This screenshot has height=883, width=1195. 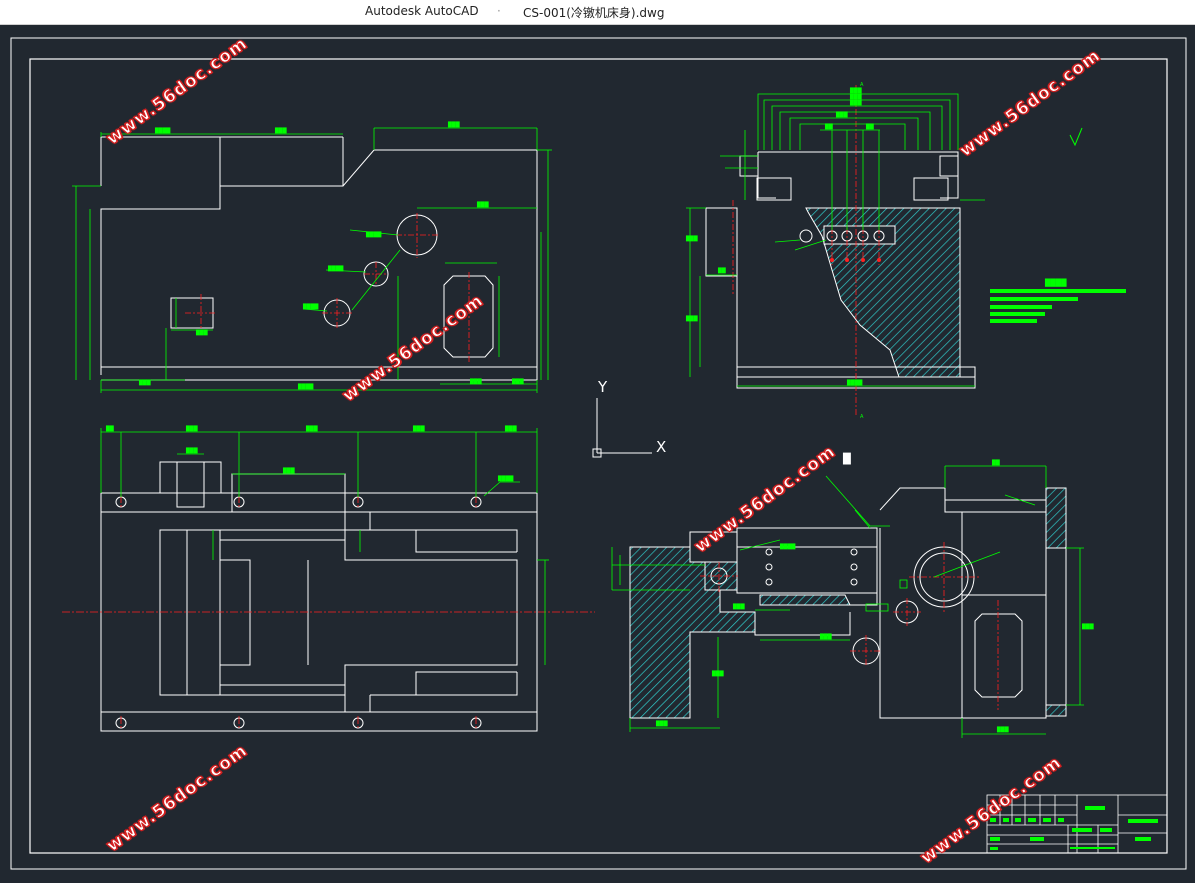 I want to click on section-view, so click(x=848, y=603).